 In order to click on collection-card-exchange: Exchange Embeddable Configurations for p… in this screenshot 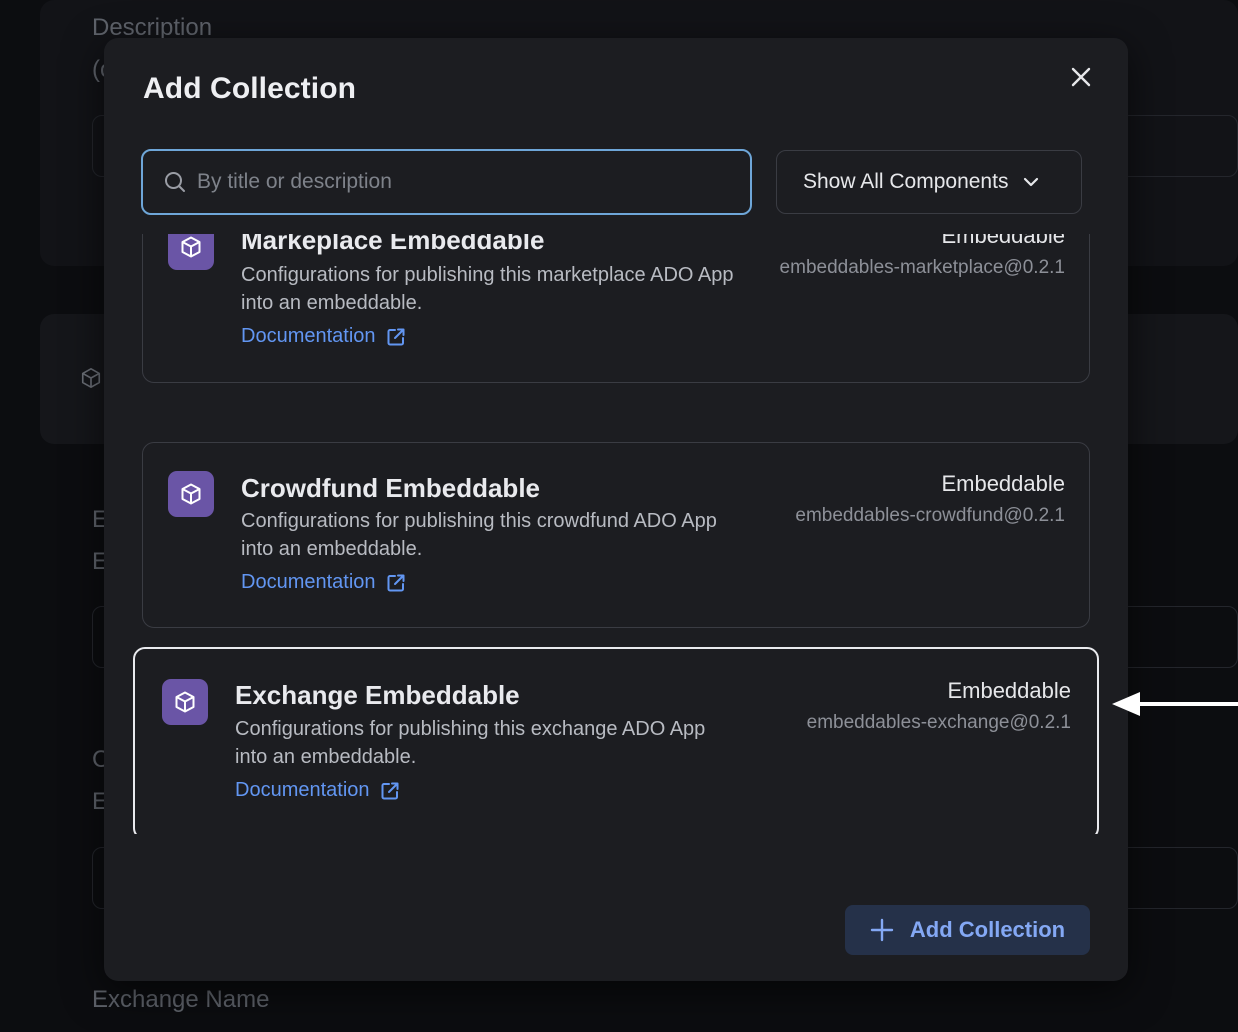, I will do `click(616, 740)`.